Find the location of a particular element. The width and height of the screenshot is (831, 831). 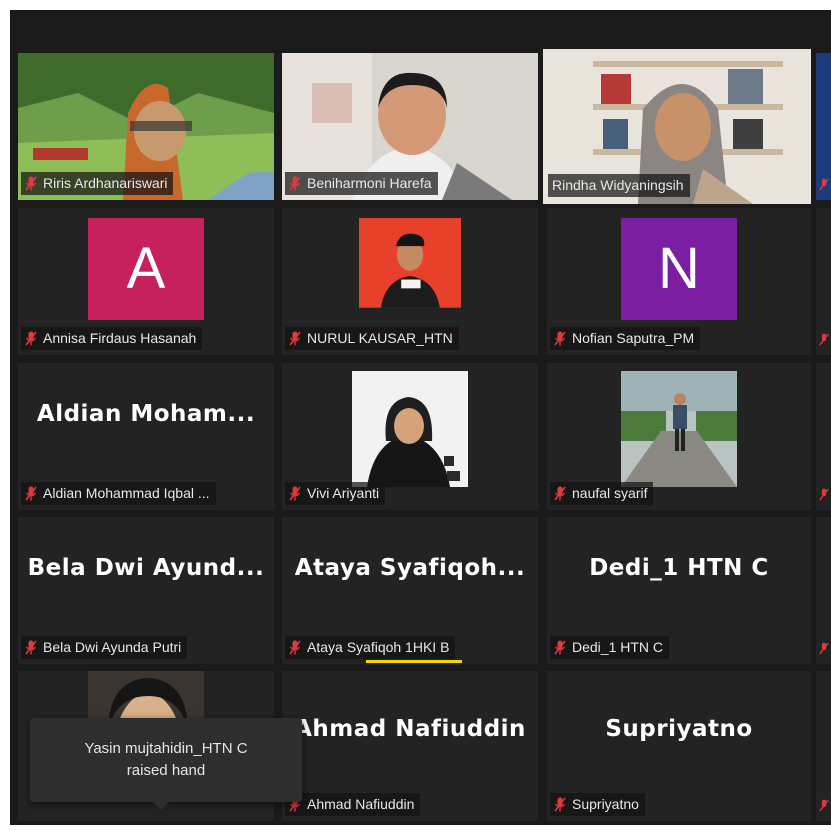

participant-display-name: Dedi_1 HTN C is located at coordinates (679, 567).